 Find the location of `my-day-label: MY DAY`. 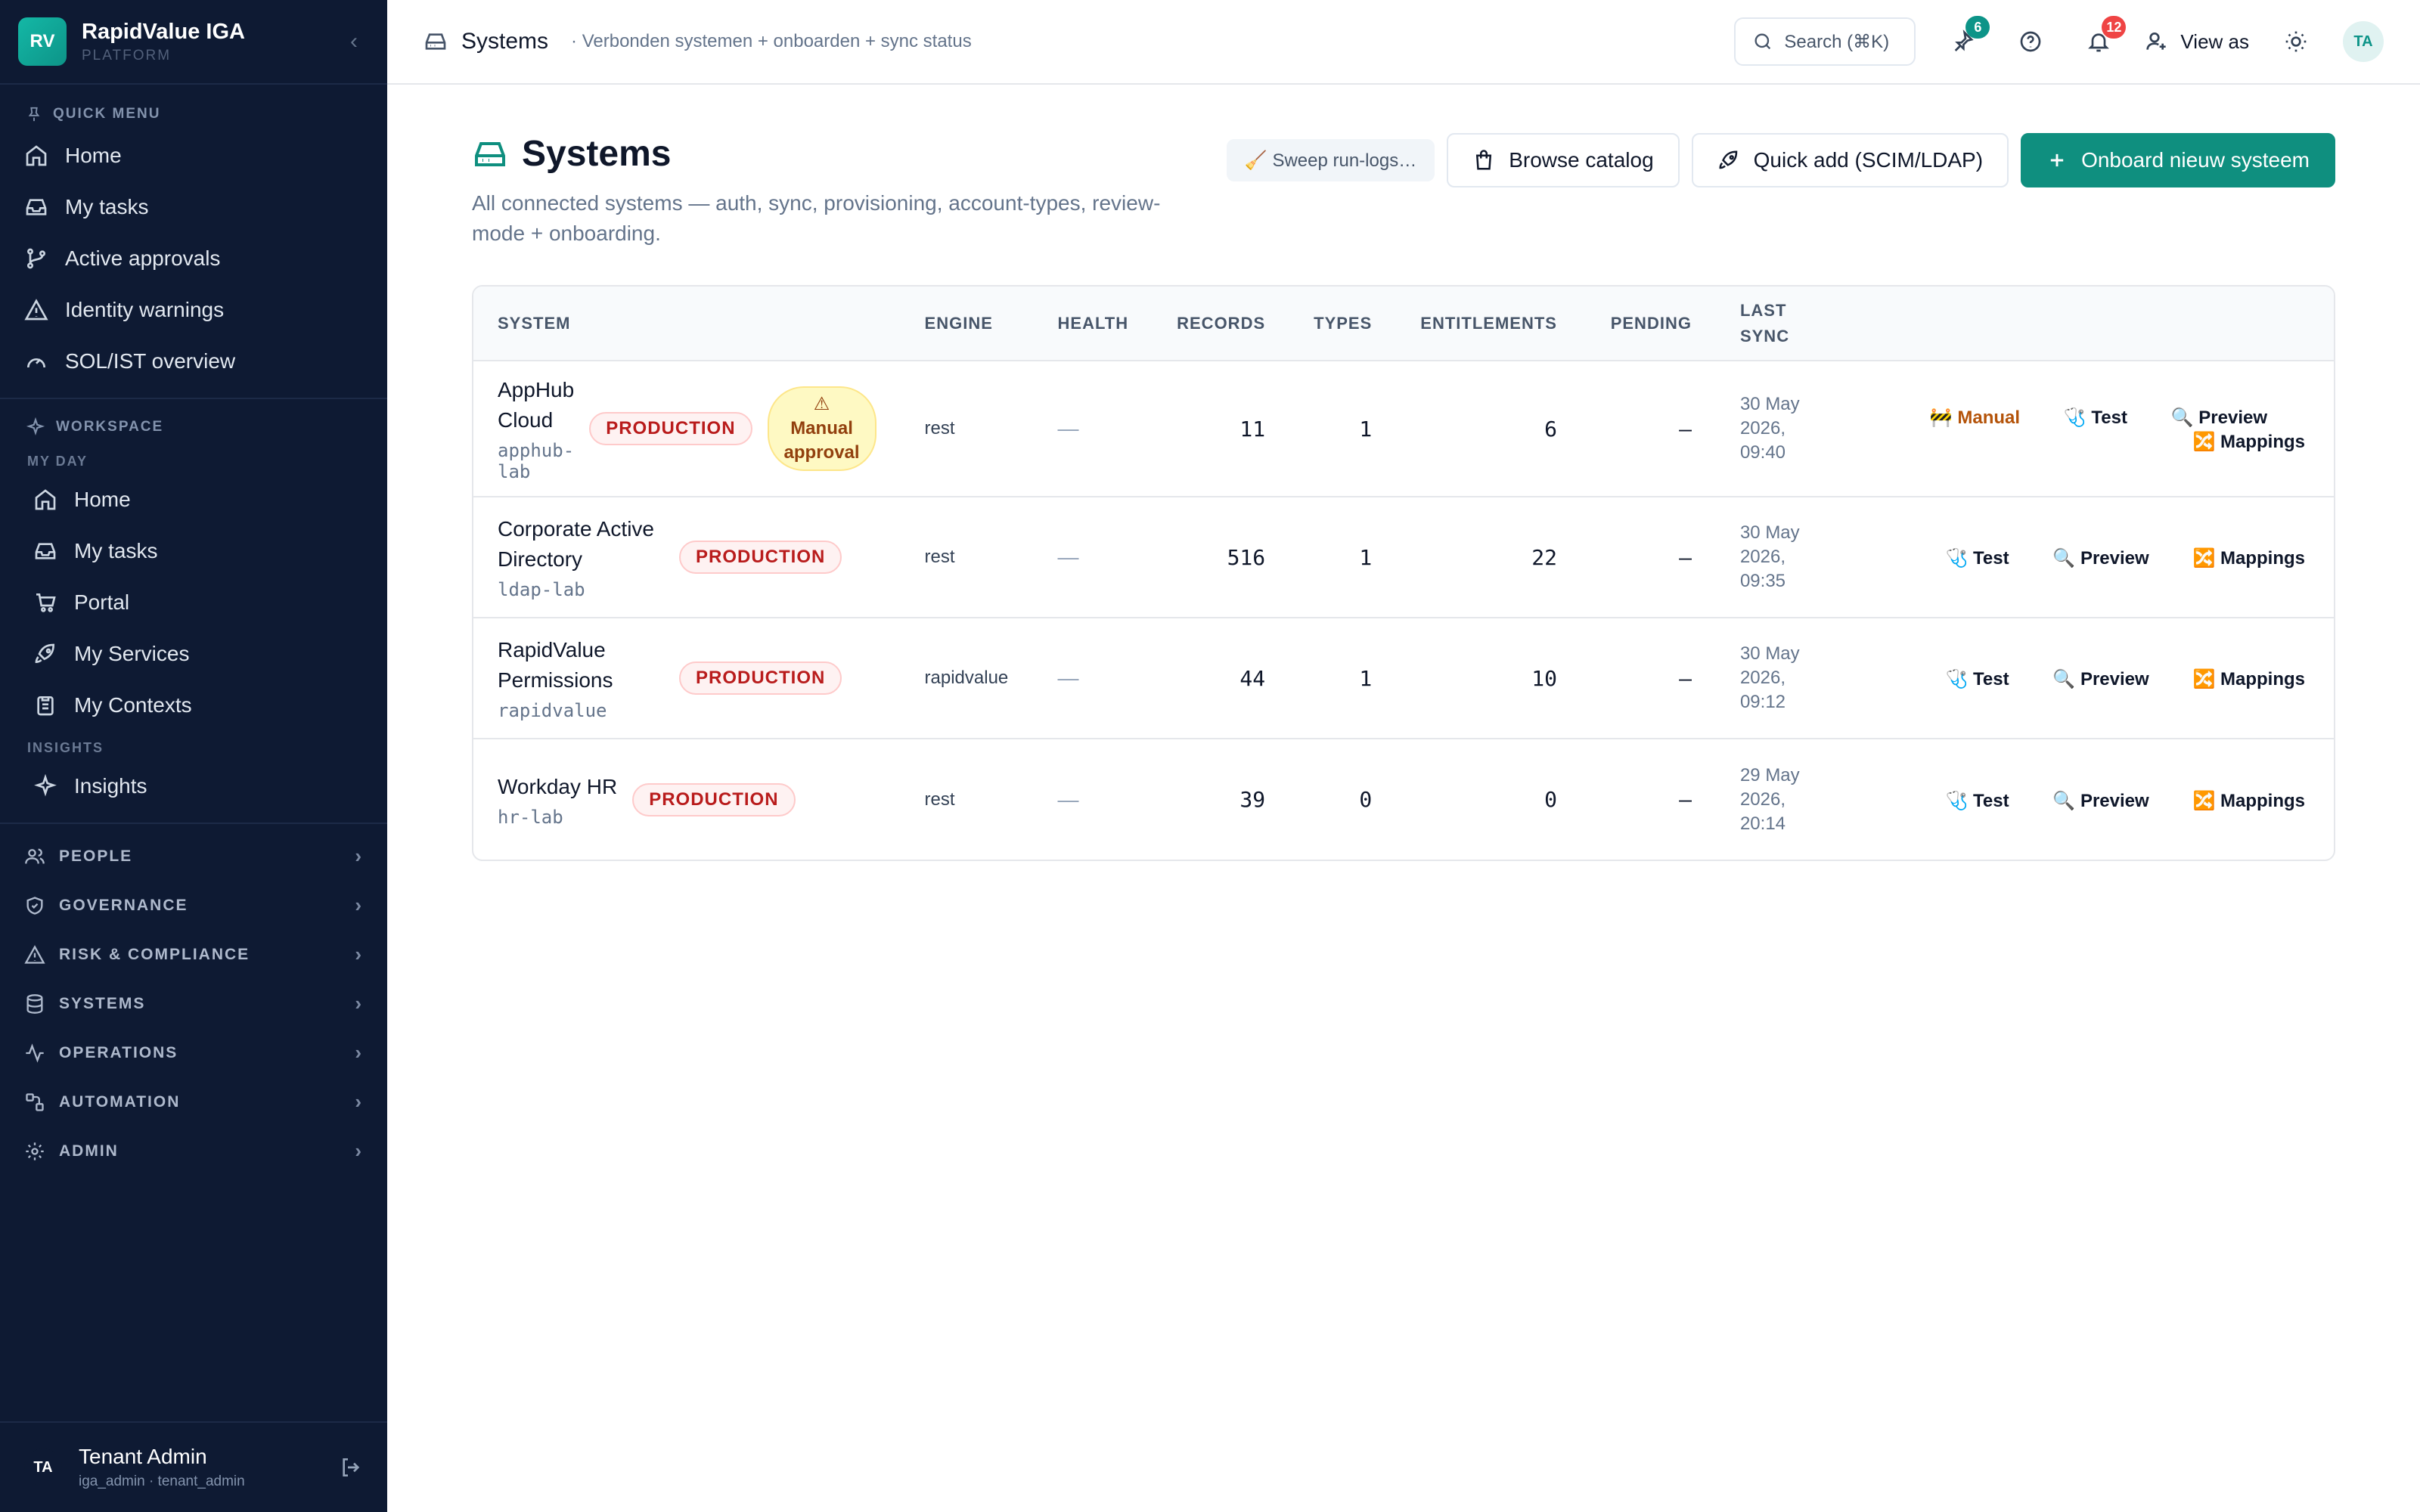

my-day-label: MY DAY is located at coordinates (57, 462).